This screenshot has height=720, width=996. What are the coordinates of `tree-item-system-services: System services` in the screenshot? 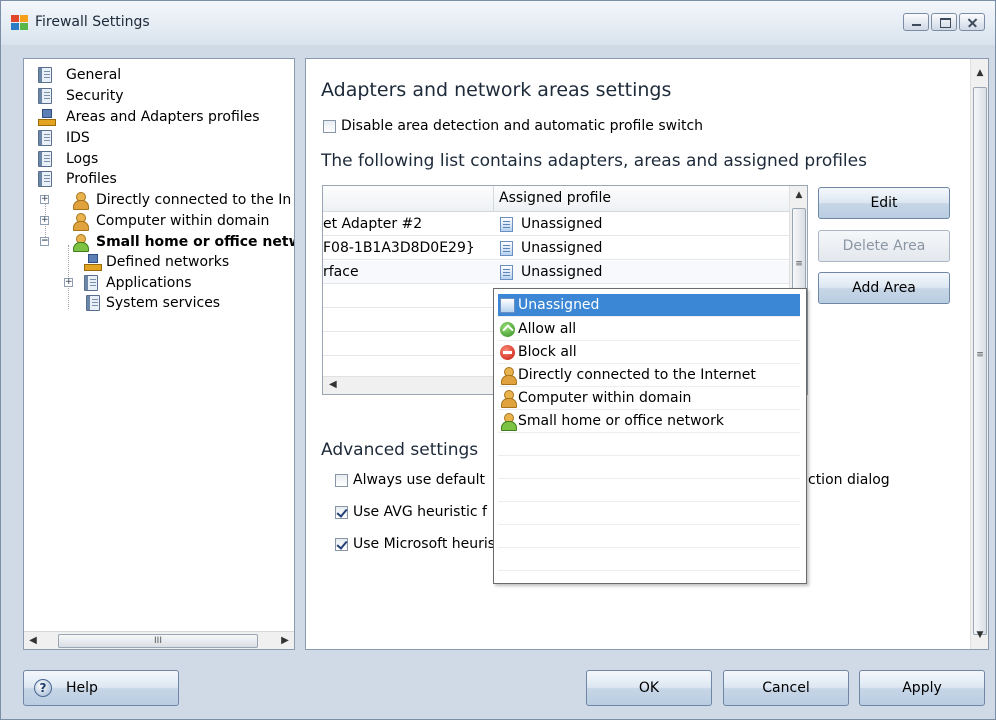 It's located at (187, 303).